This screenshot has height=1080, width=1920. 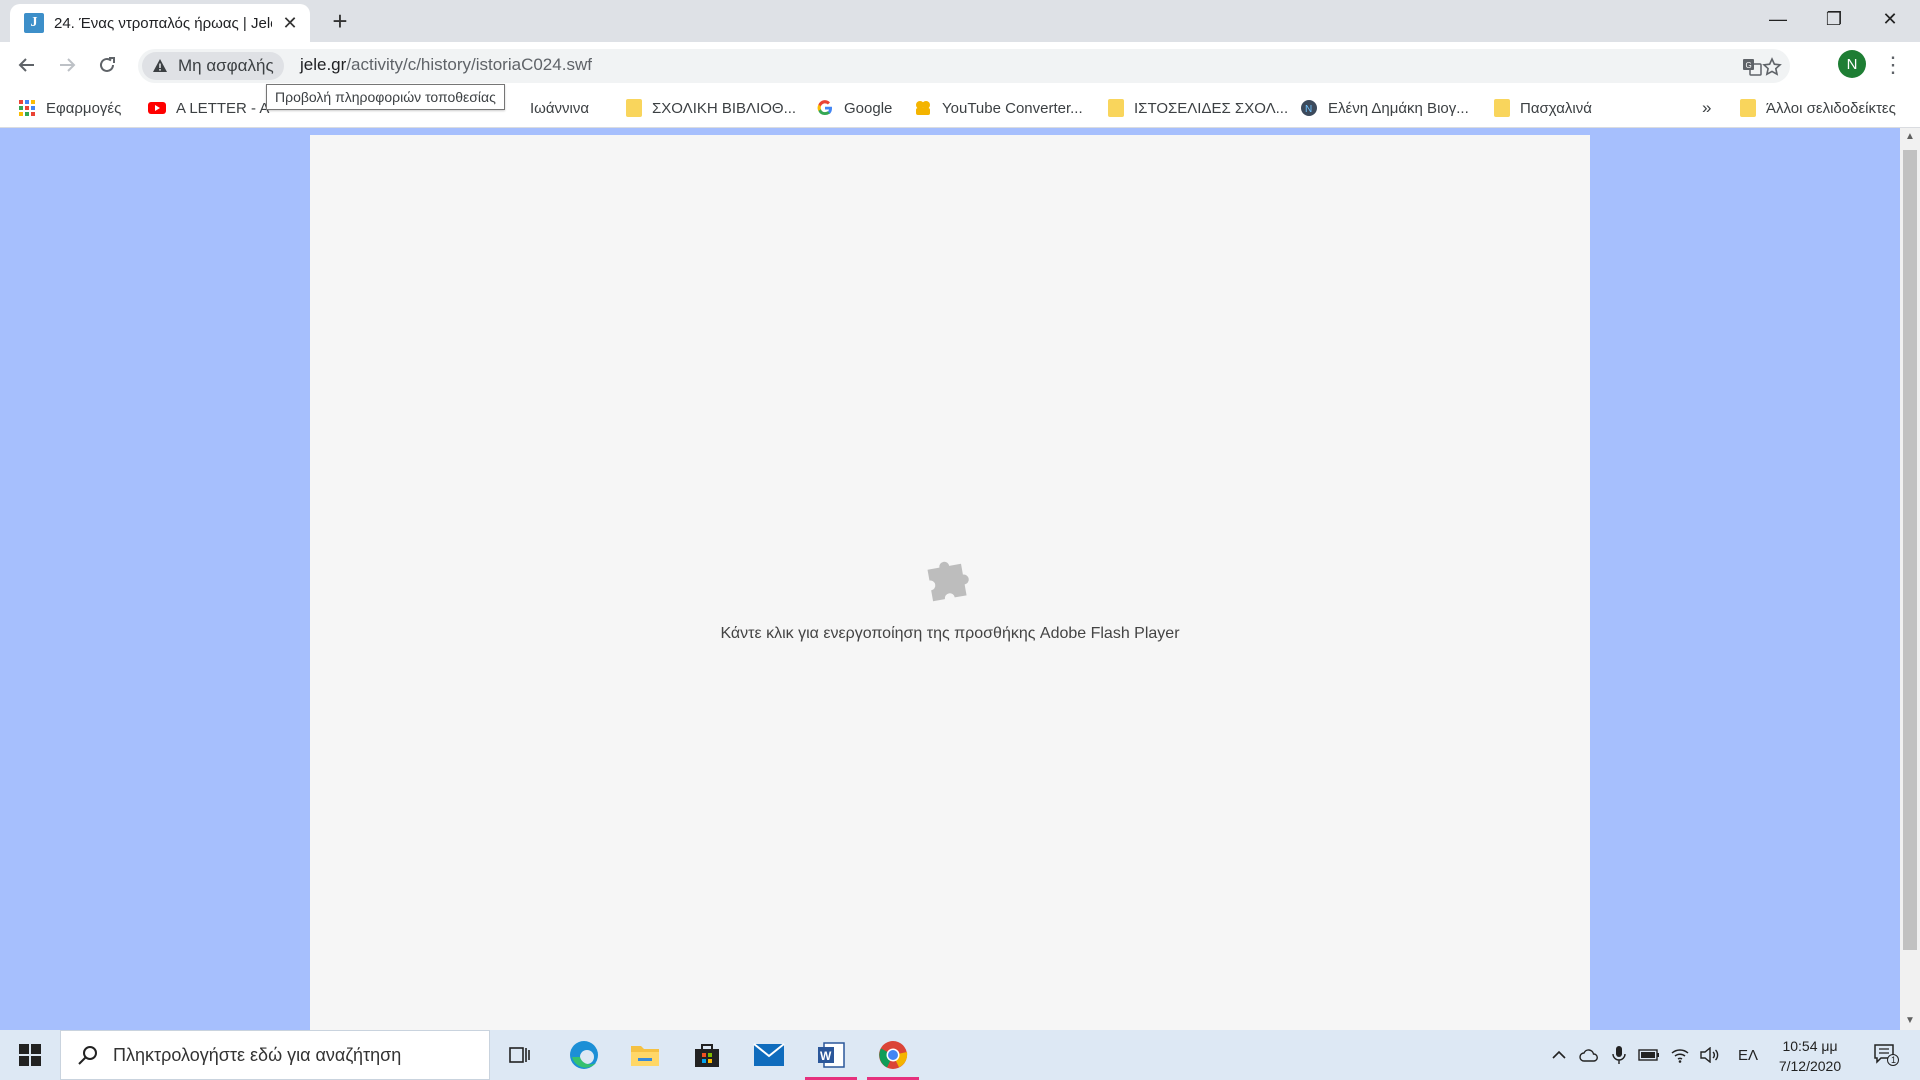 I want to click on youtube-icon, so click(x=157, y=108).